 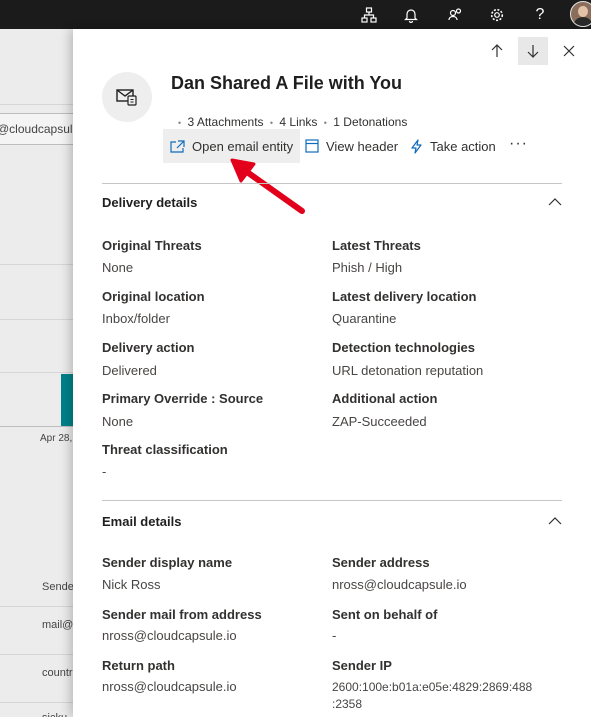 I want to click on email-title: Dan Shared A File with You, so click(x=287, y=83).